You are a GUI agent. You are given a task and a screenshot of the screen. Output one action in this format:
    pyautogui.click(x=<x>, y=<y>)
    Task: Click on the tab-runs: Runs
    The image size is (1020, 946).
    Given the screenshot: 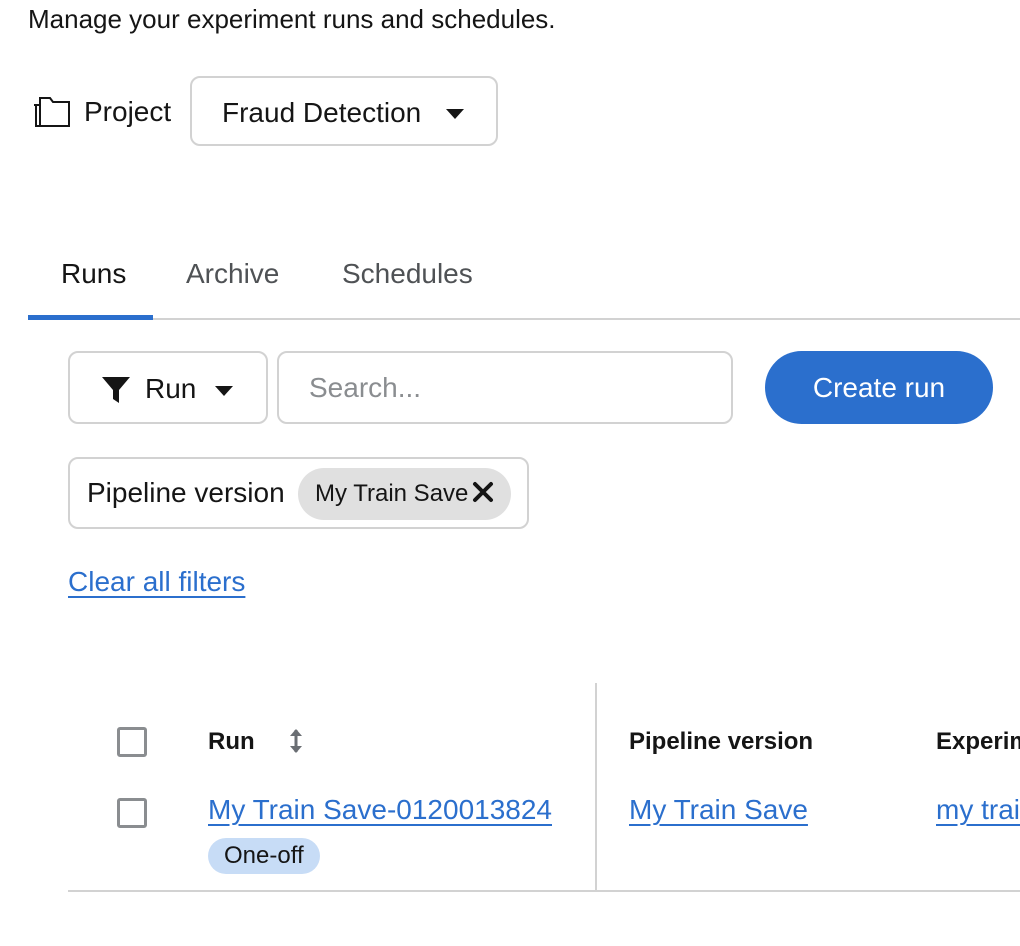 What is the action you would take?
    pyautogui.click(x=93, y=274)
    